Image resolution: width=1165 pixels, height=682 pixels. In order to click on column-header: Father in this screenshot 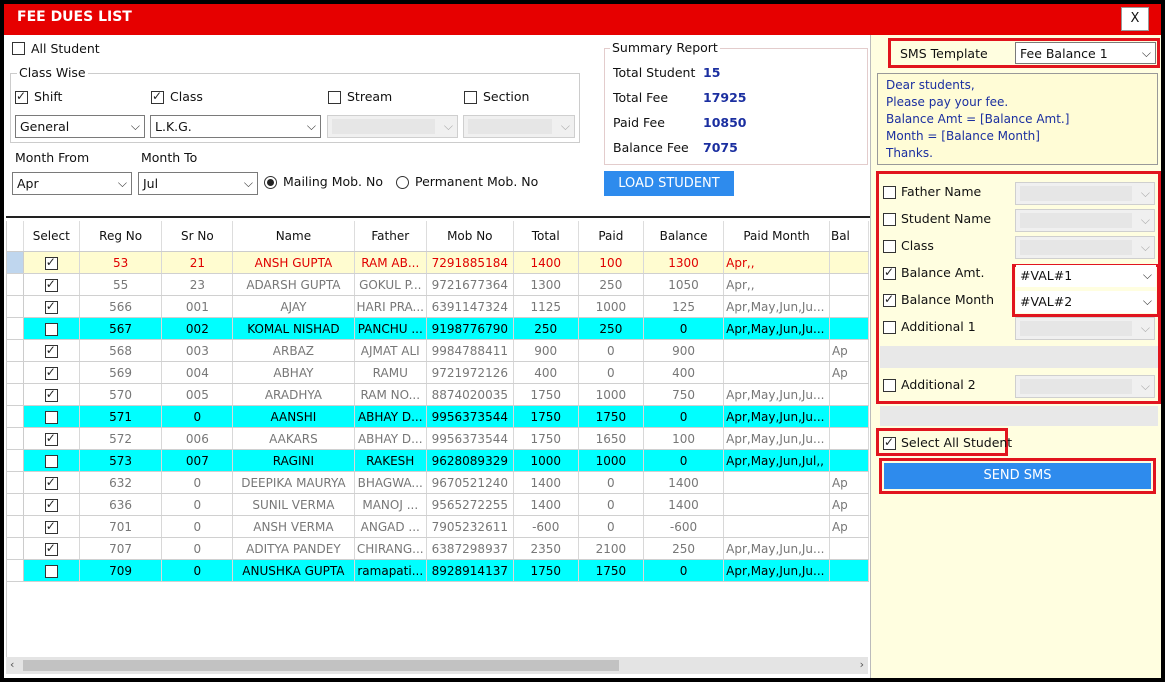, I will do `click(390, 236)`.